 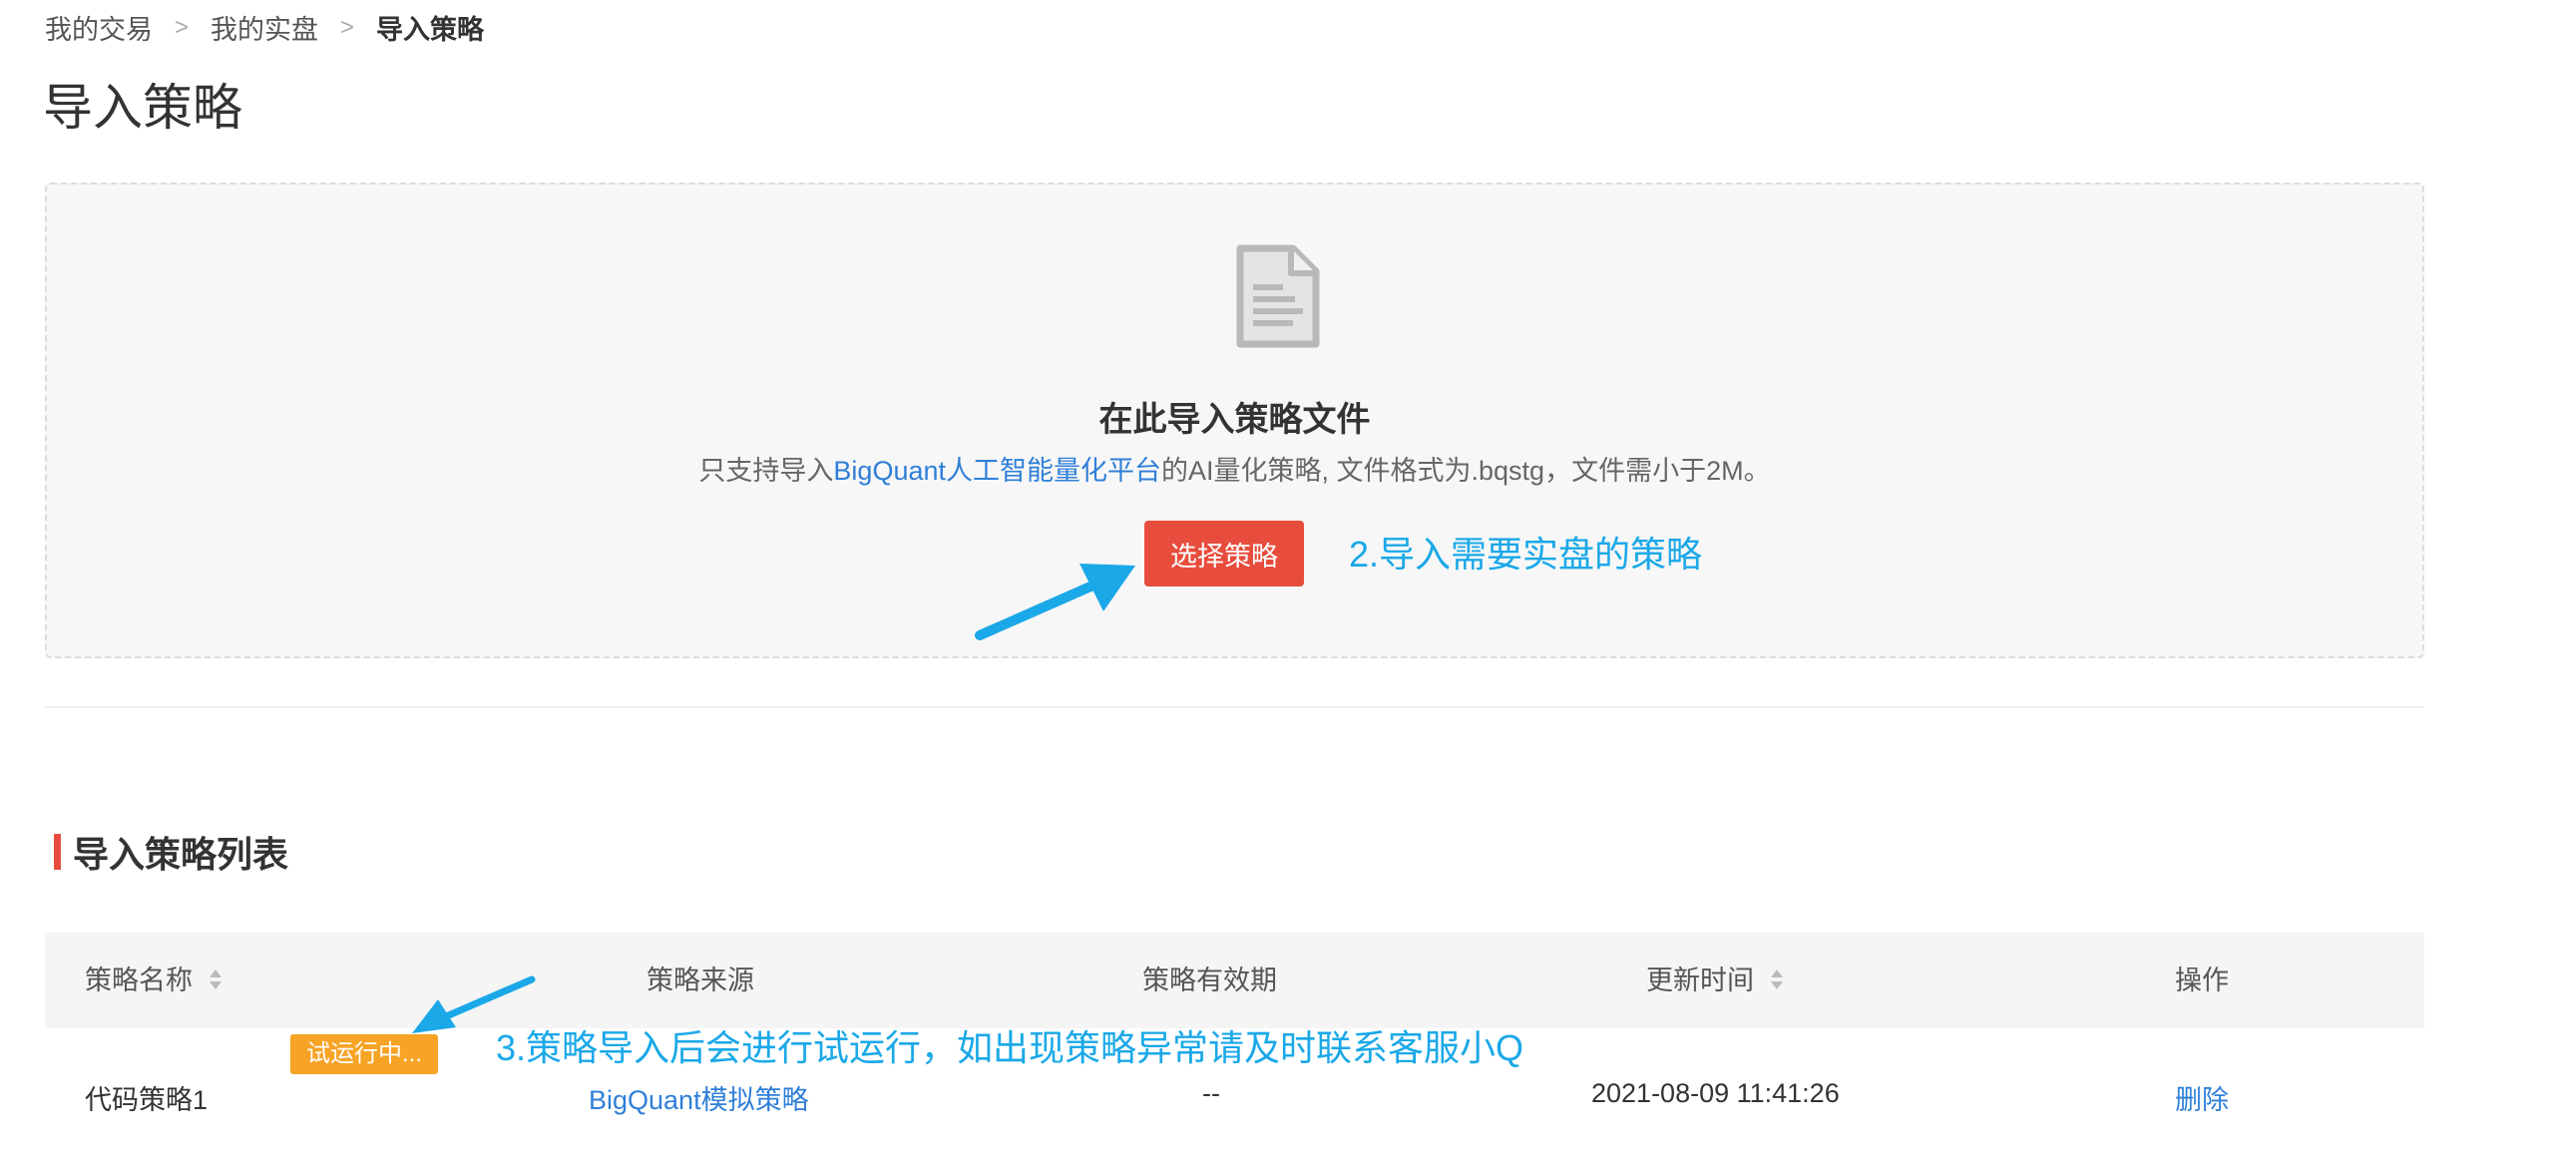 What do you see at coordinates (1715, 1093) in the screenshot?
I see `strategy-updated-time: 2021-08-09 11:41:26` at bounding box center [1715, 1093].